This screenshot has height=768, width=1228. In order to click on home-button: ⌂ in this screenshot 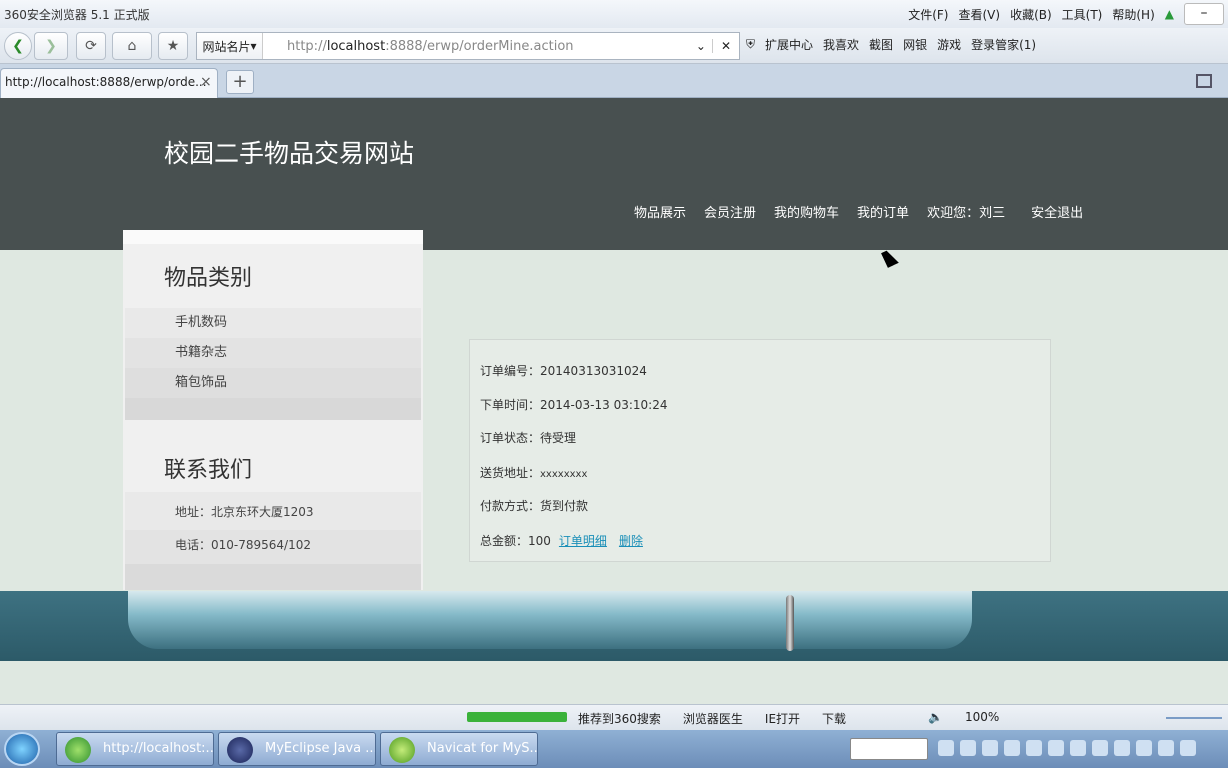, I will do `click(132, 46)`.